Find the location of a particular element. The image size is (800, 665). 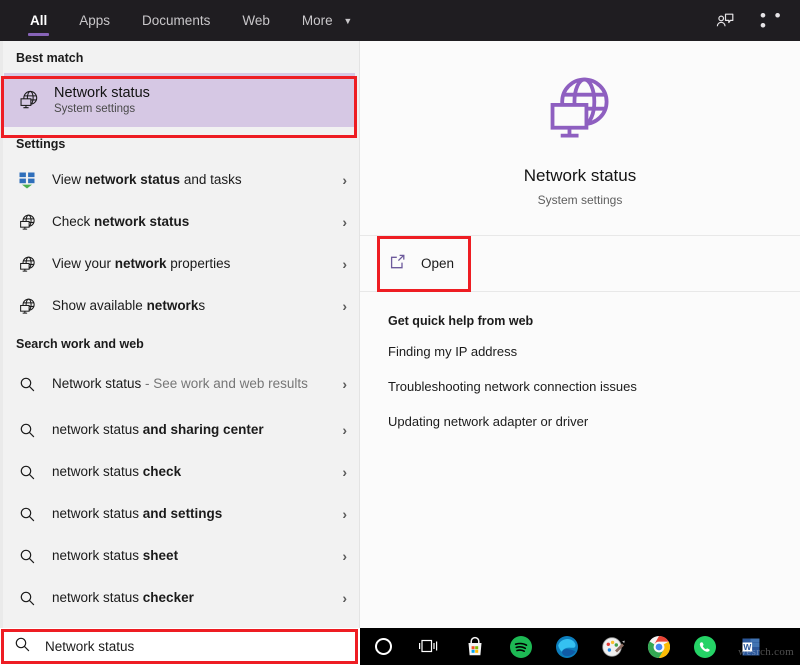

best-match-row: Network status System settings is located at coordinates (179, 100).